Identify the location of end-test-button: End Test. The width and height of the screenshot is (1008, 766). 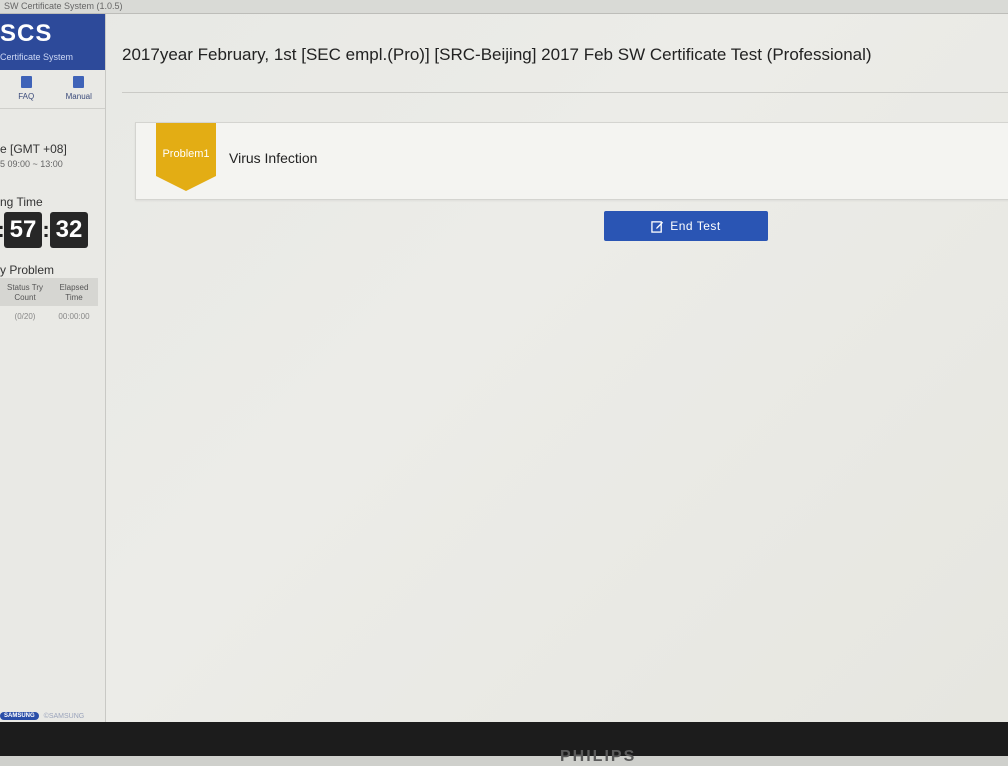
(686, 226).